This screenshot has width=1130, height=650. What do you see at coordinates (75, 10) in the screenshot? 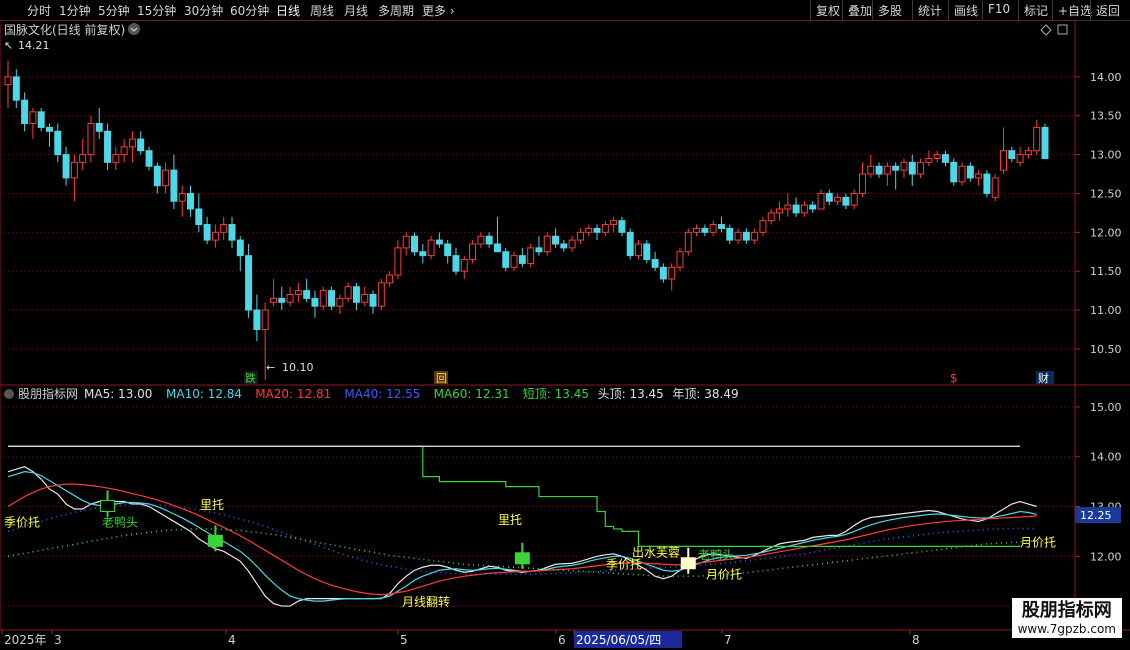
I see `period-tab-1: 1分钟` at bounding box center [75, 10].